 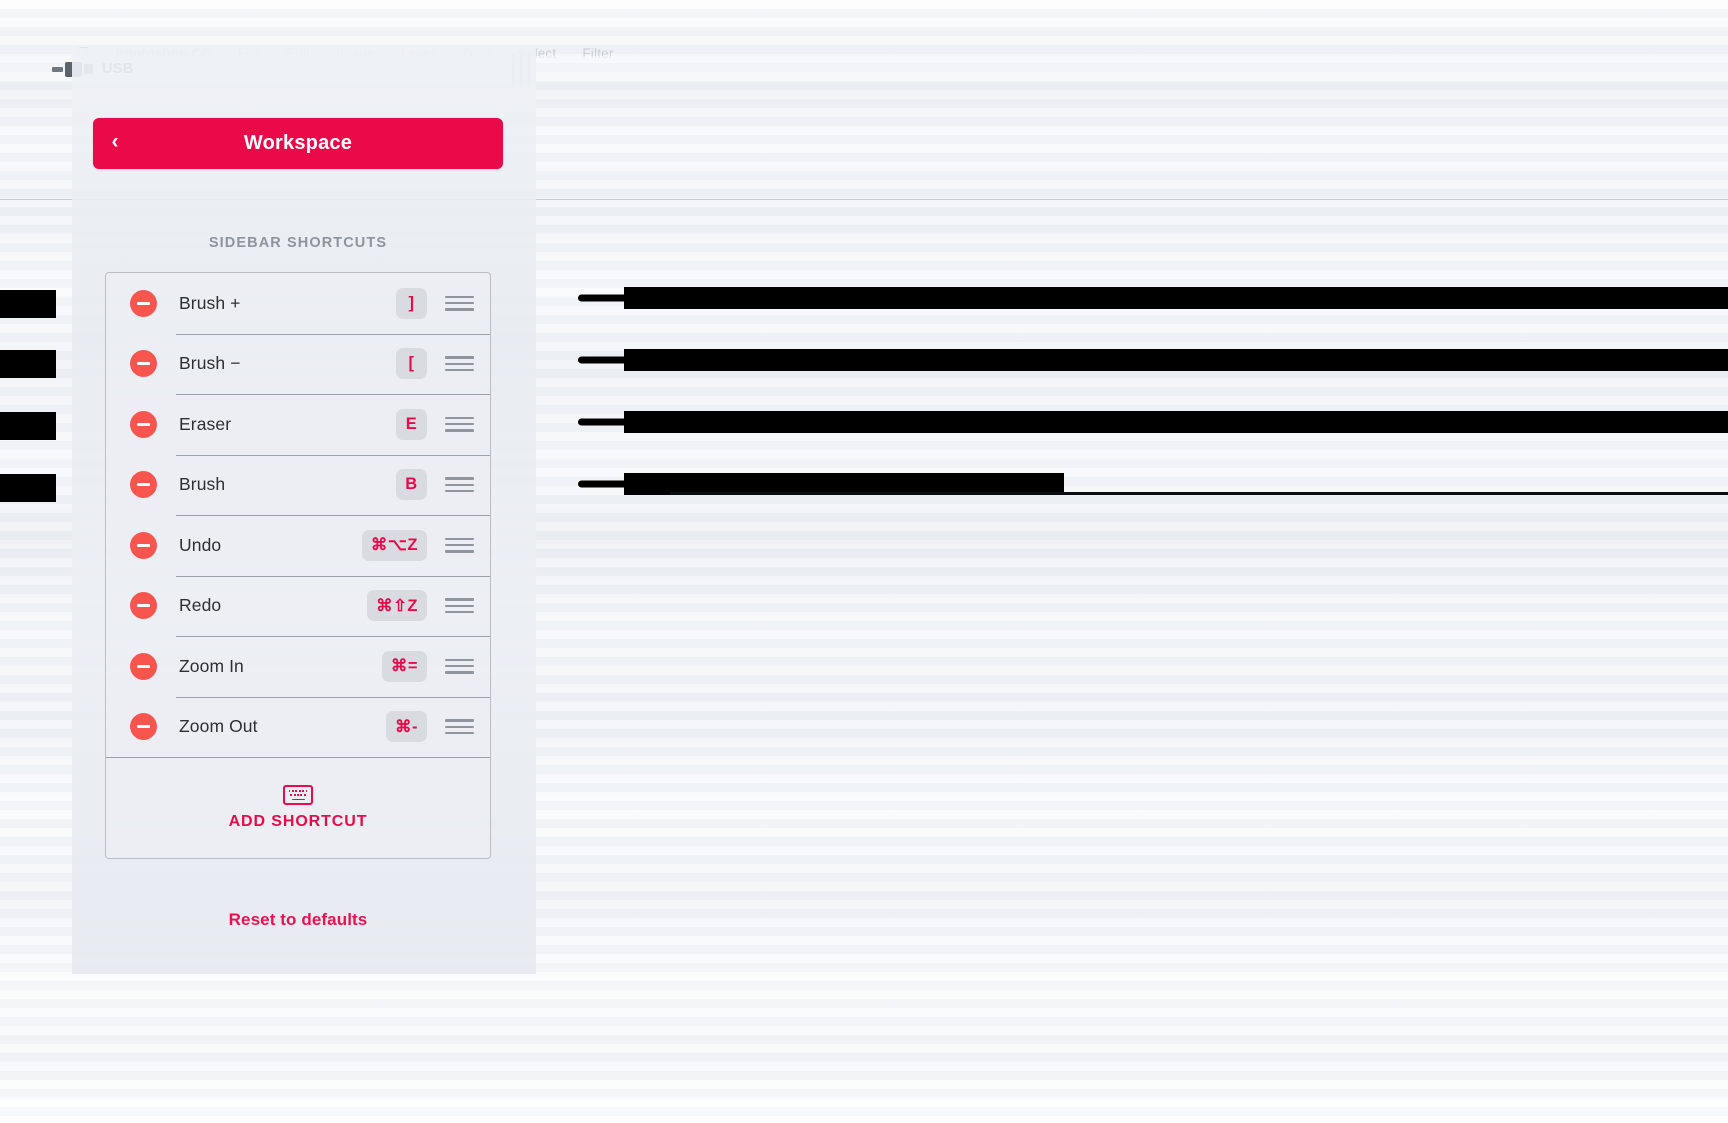 I want to click on shortcut-label: Brush −, so click(x=210, y=363).